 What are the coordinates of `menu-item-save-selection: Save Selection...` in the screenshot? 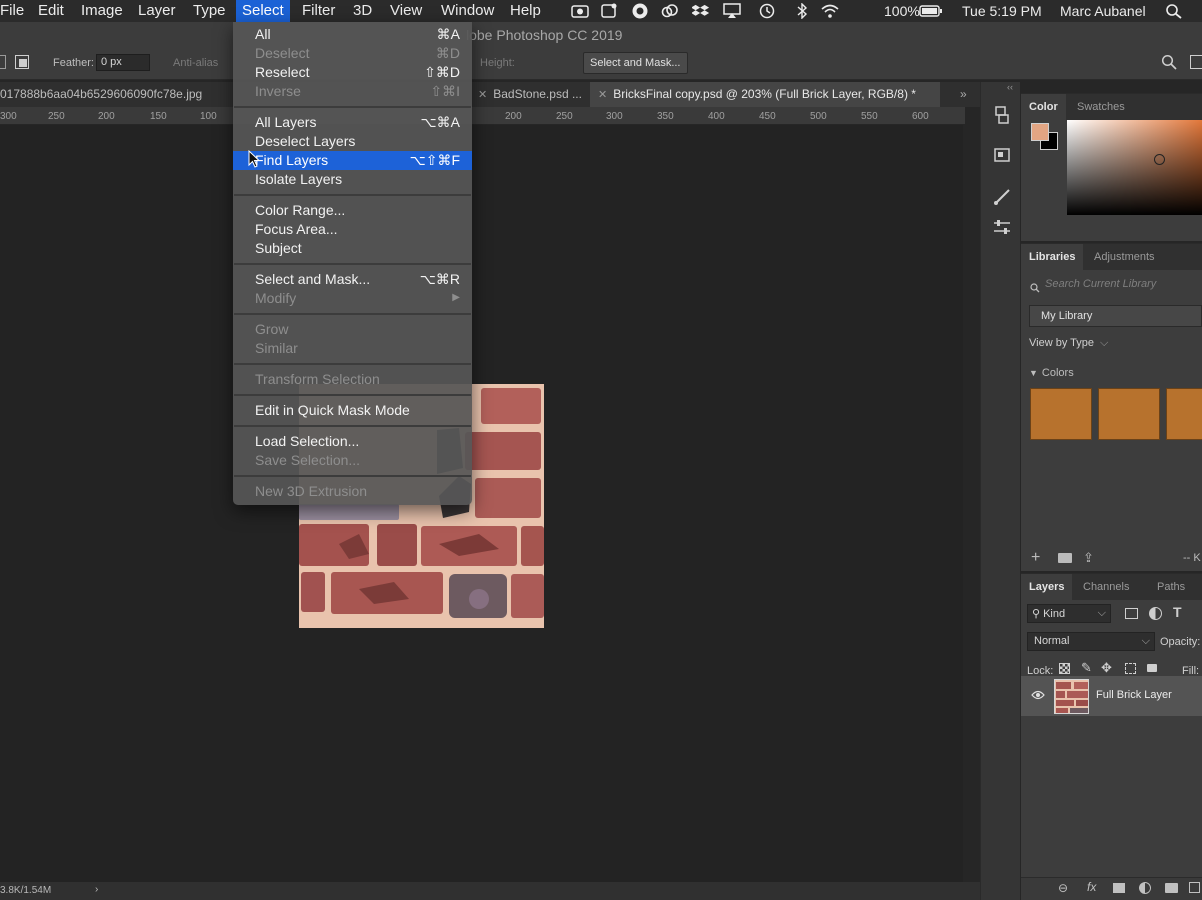 It's located at (352, 460).